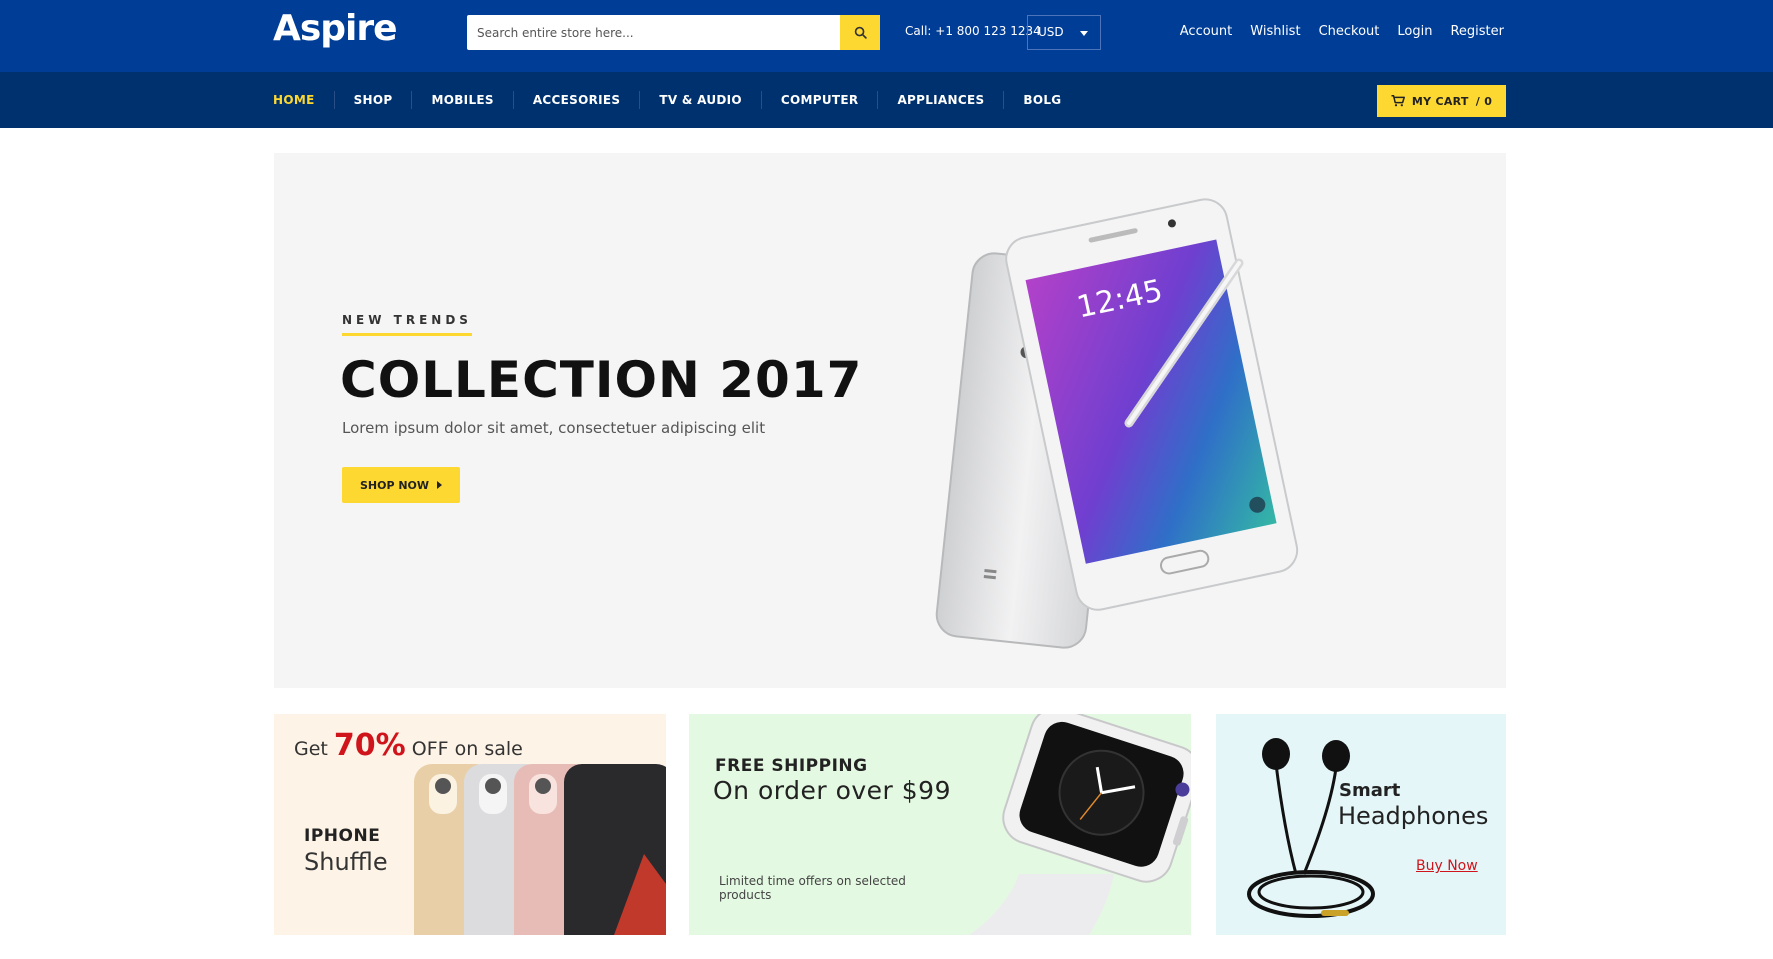 This screenshot has width=1773, height=959. I want to click on chevron-down-icon, so click(1084, 33).